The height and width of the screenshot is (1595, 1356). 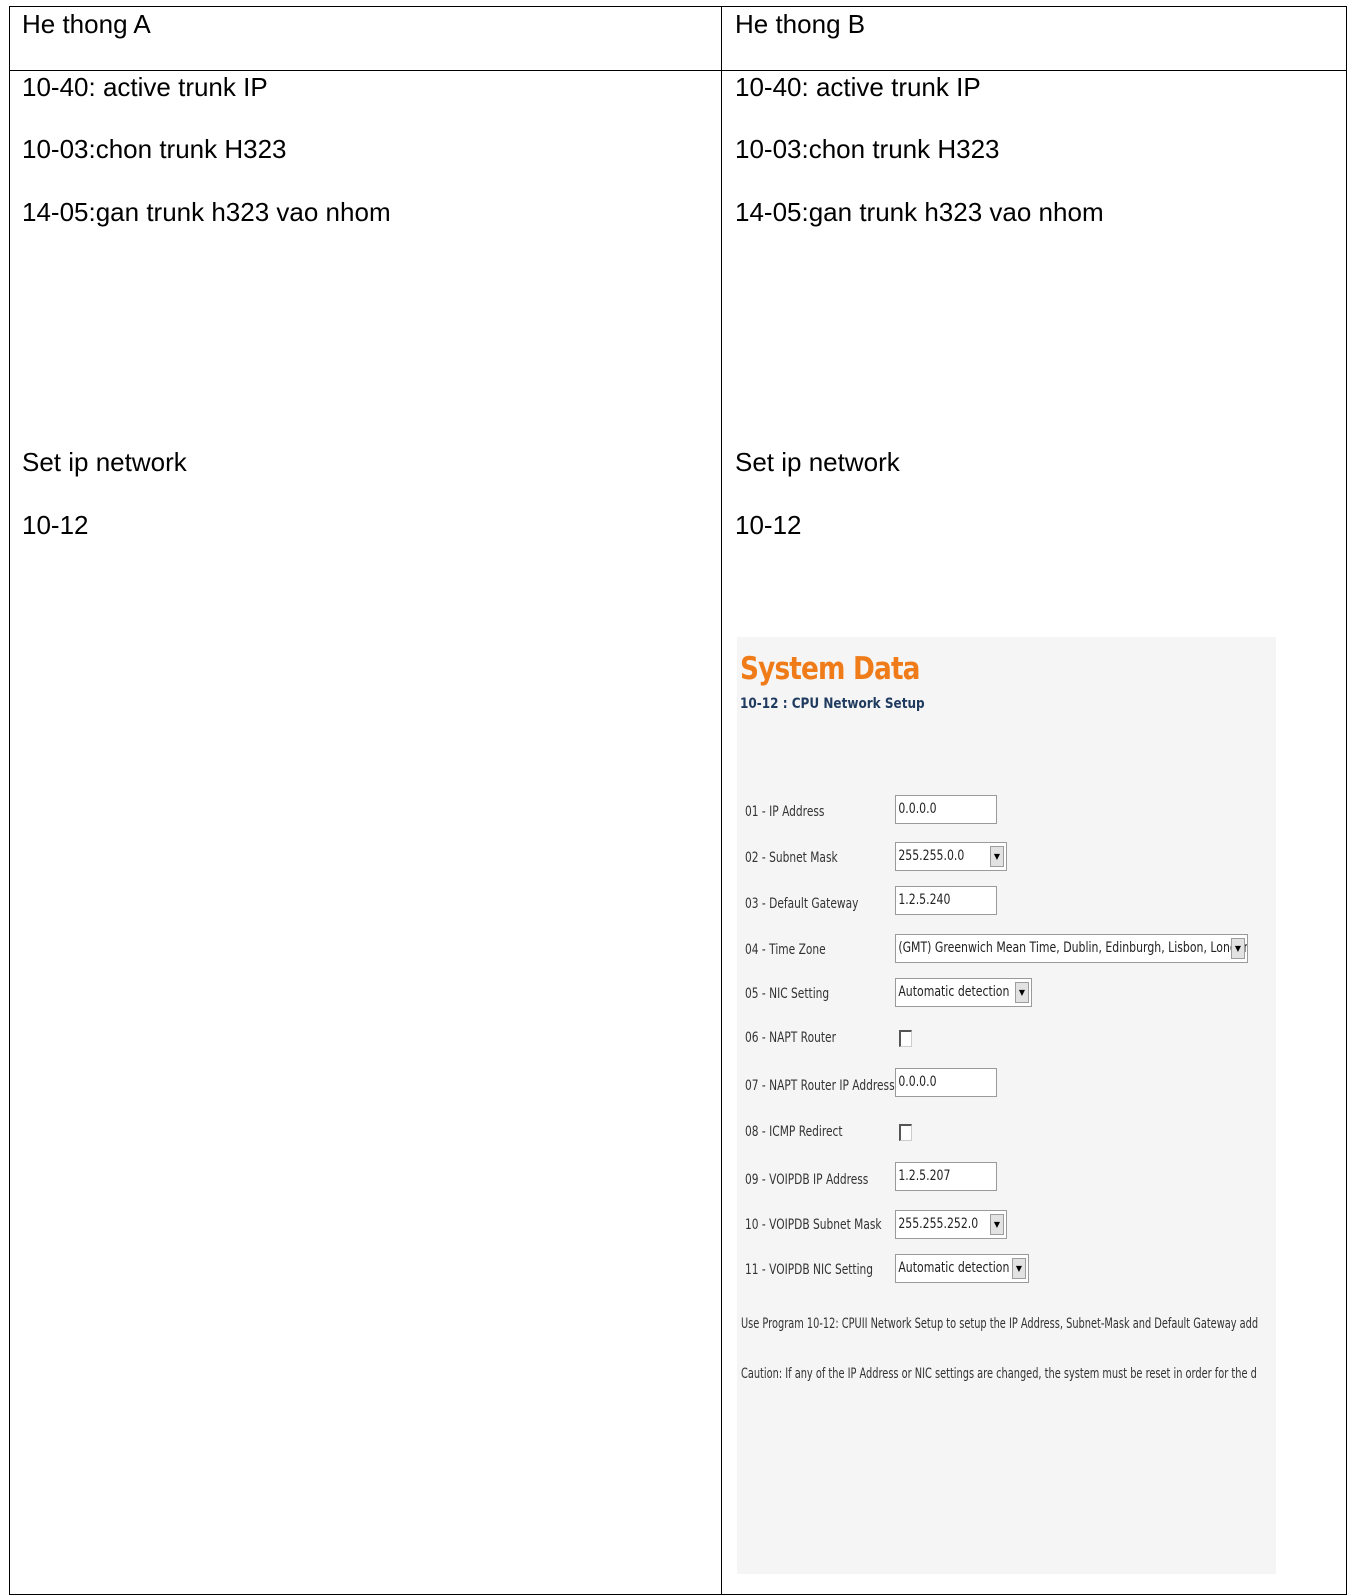 I want to click on system-data-subtitle: 10-12 : CPU Network Setup, so click(x=832, y=704).